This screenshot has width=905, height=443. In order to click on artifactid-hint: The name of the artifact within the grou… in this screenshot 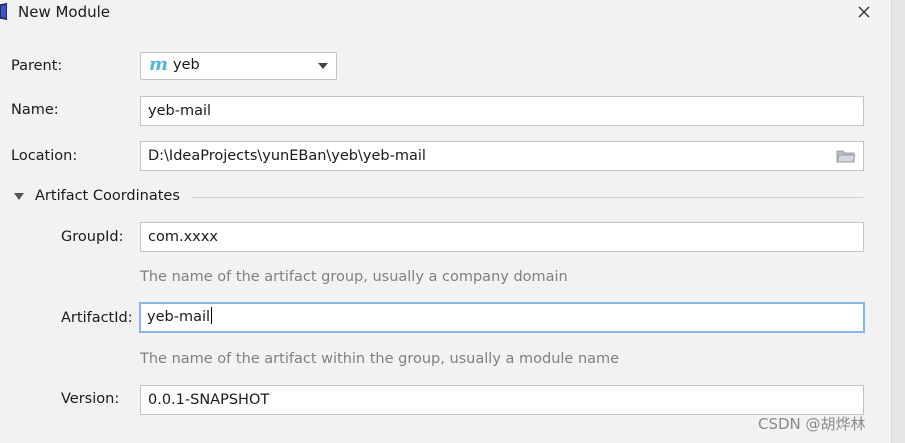, I will do `click(380, 359)`.